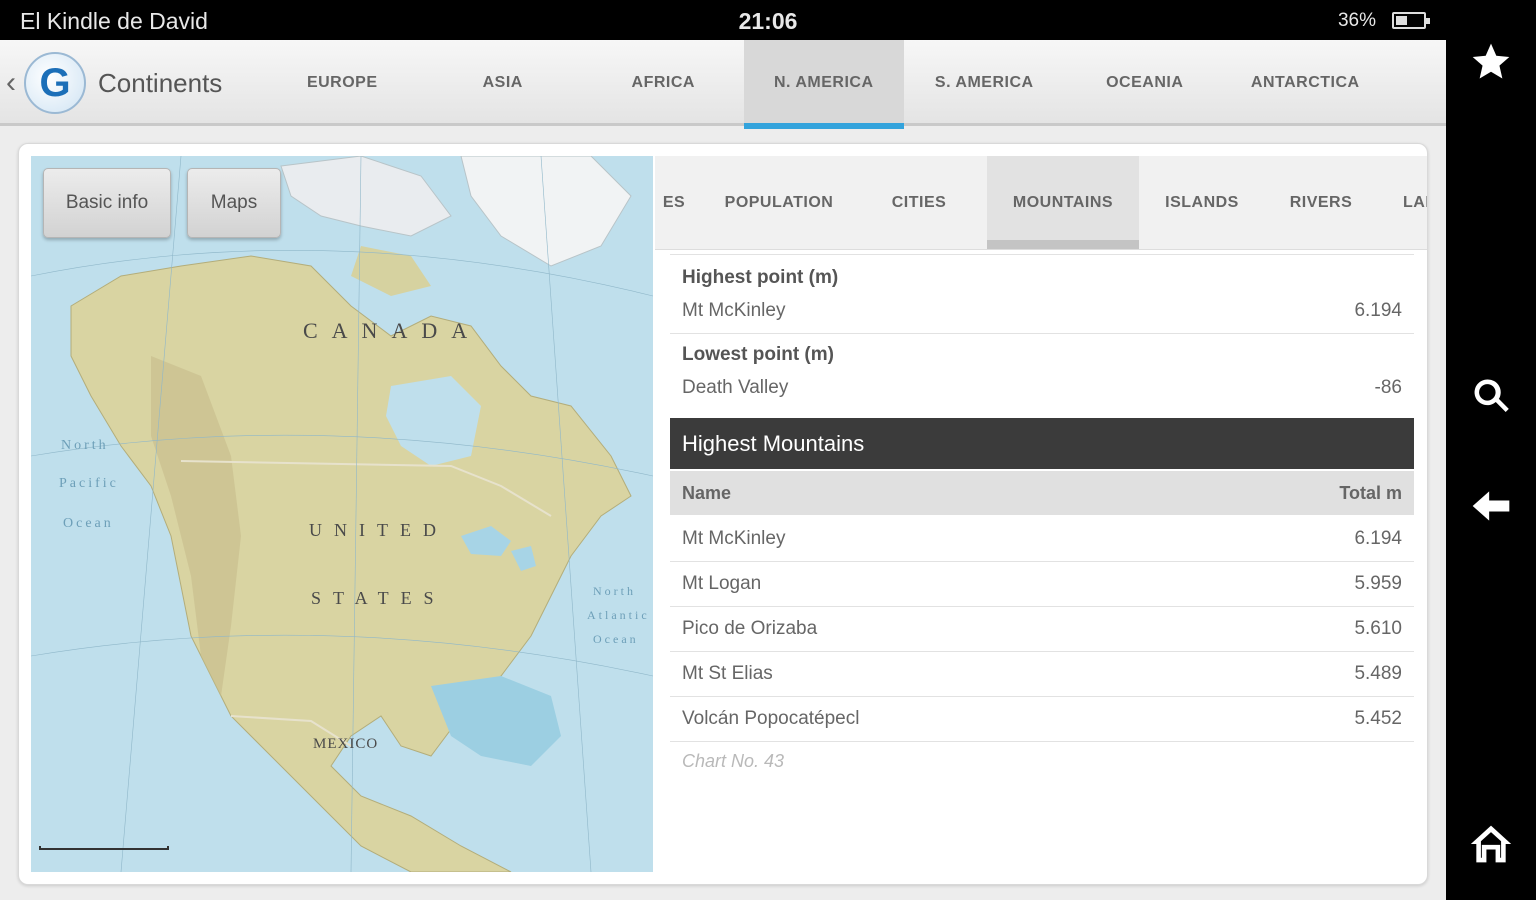 This screenshot has height=900, width=1536. Describe the element at coordinates (1042, 539) in the screenshot. I see `table-row: Mt McKinley 6.194` at that location.